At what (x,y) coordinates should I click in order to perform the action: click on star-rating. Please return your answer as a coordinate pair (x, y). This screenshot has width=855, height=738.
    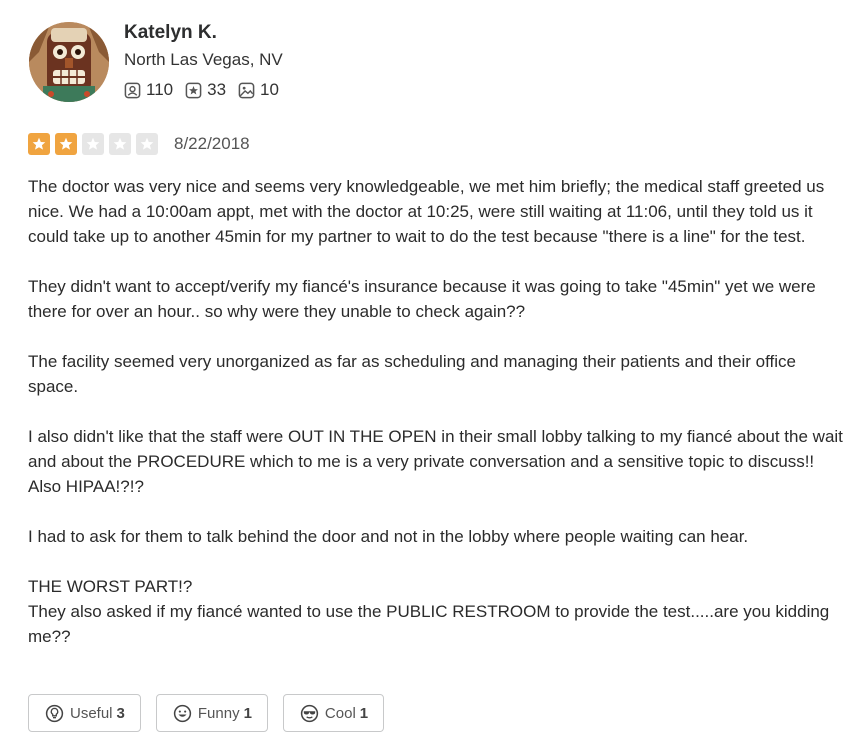
    Looking at the image, I should click on (95, 144).